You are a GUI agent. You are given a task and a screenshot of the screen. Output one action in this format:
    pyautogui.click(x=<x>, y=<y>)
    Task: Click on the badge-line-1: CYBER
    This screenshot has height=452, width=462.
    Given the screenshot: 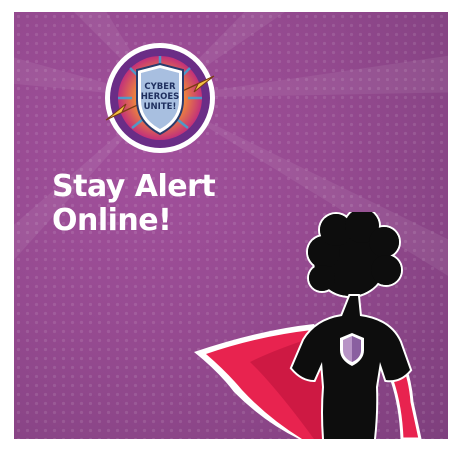 What is the action you would take?
    pyautogui.click(x=160, y=87)
    